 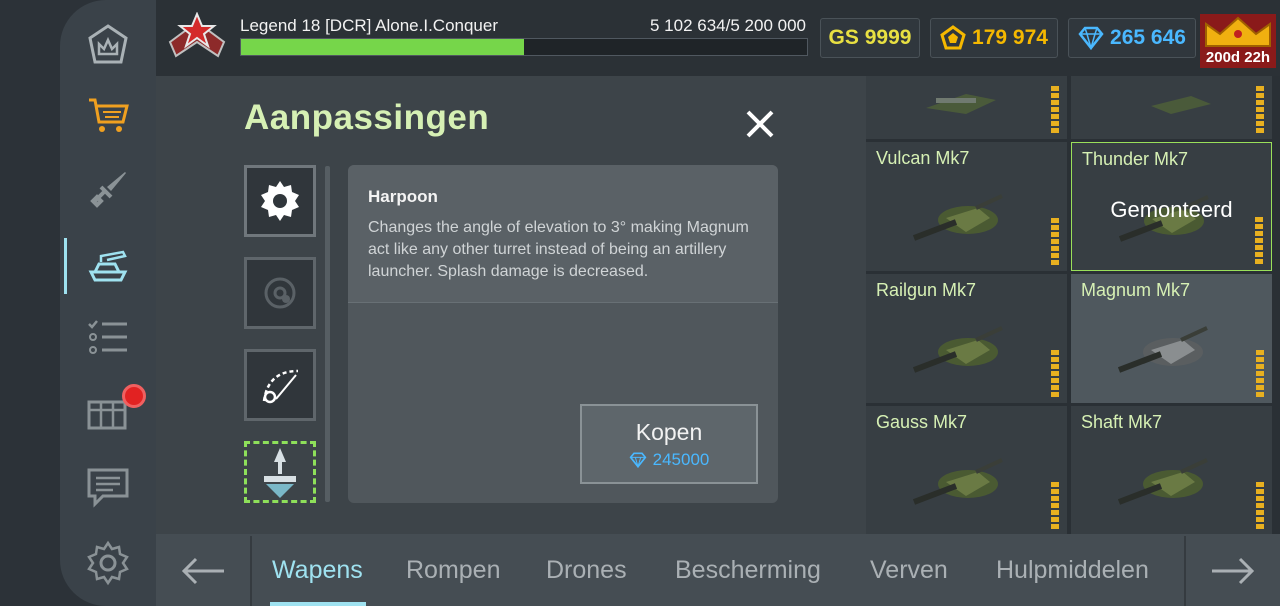 I want to click on alteration-slot-locked, so click(x=280, y=293).